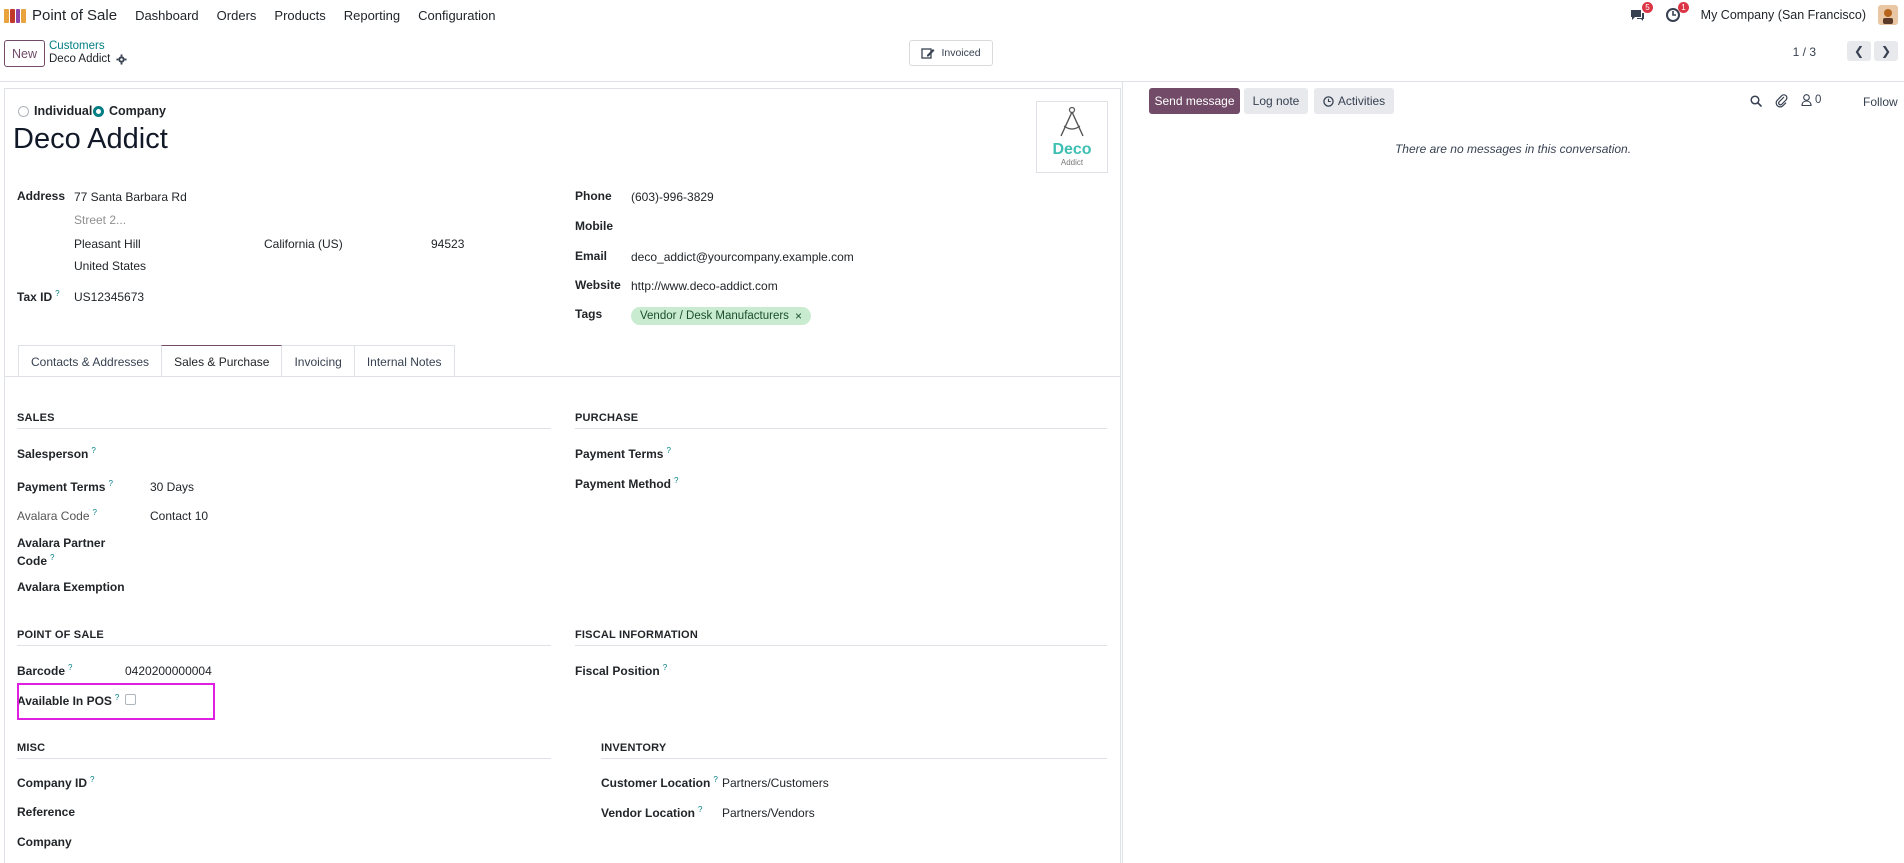  What do you see at coordinates (742, 257) in the screenshot?
I see `email-field: deco_addict@yourcompany.example.com` at bounding box center [742, 257].